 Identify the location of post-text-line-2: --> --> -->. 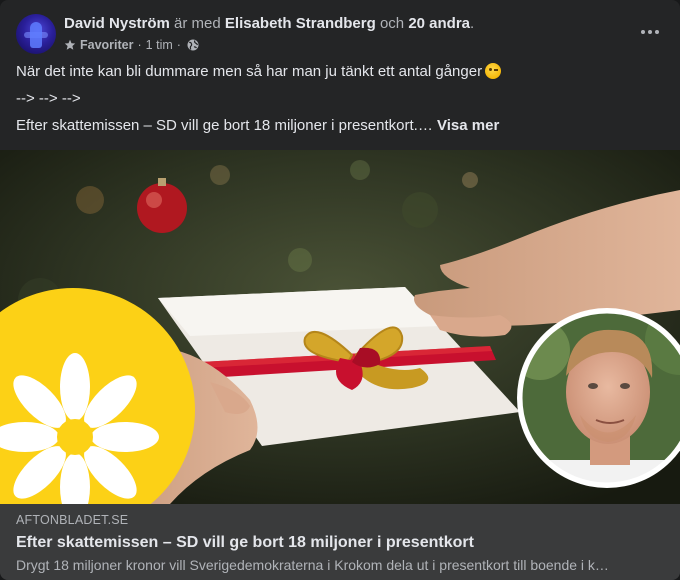
(48, 98).